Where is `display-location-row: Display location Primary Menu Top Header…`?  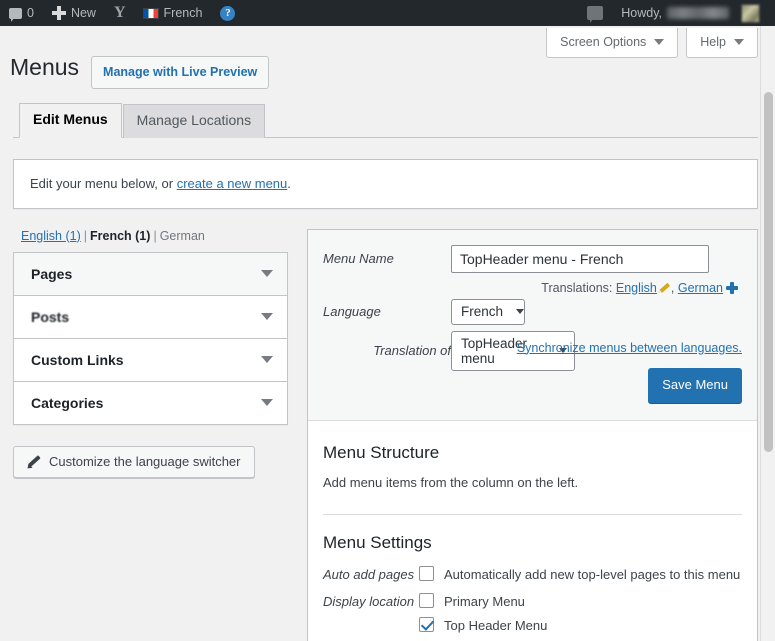 display-location-row: Display location Primary Menu Top Header… is located at coordinates (532, 614).